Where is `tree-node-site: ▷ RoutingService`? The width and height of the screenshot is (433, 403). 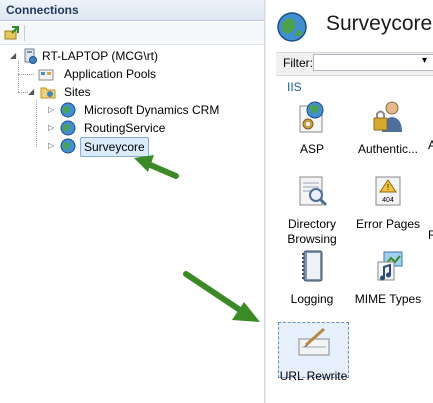 tree-node-site: ▷ RoutingService is located at coordinates (151, 128).